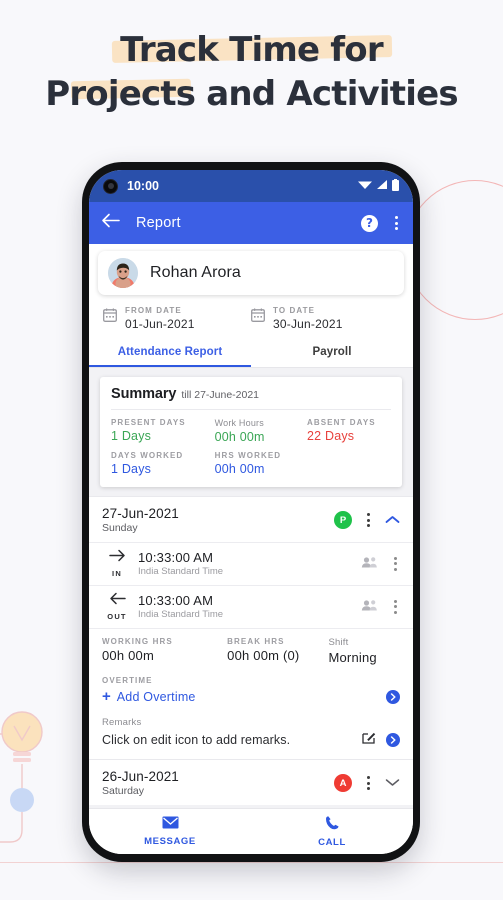 This screenshot has height=900, width=503. What do you see at coordinates (393, 739) in the screenshot?
I see `remarks-submit-button` at bounding box center [393, 739].